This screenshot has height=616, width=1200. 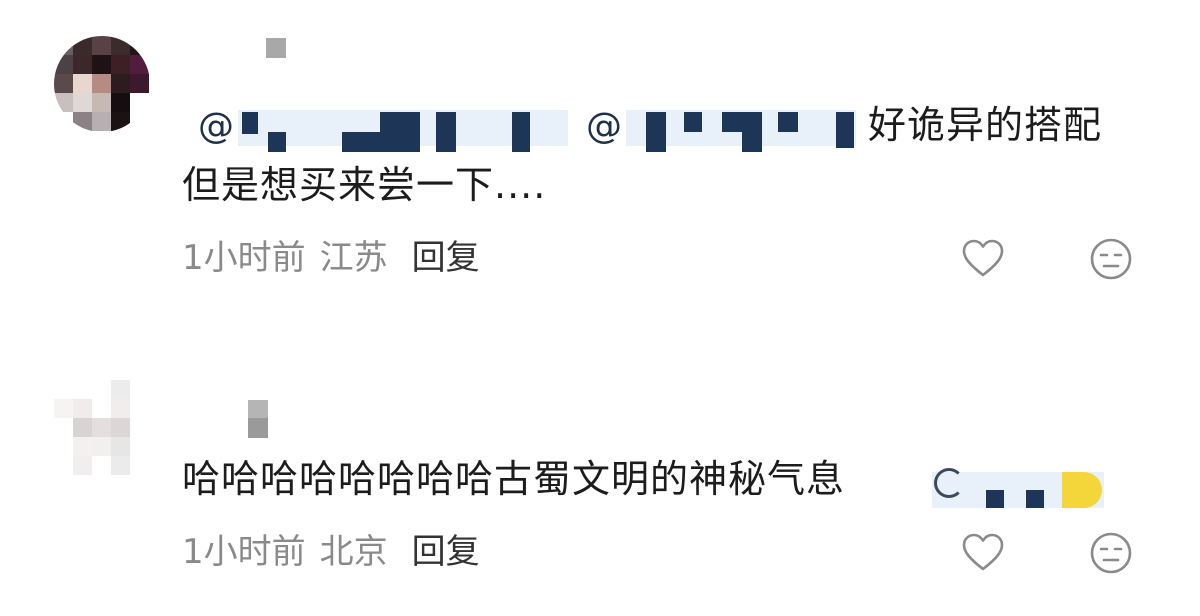 I want to click on meh-face-icon, so click(x=1111, y=553).